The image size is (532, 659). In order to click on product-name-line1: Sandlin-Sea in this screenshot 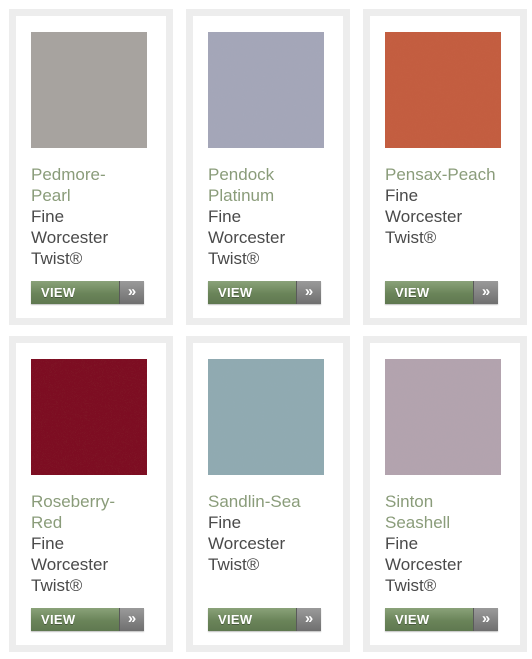, I will do `click(278, 501)`.